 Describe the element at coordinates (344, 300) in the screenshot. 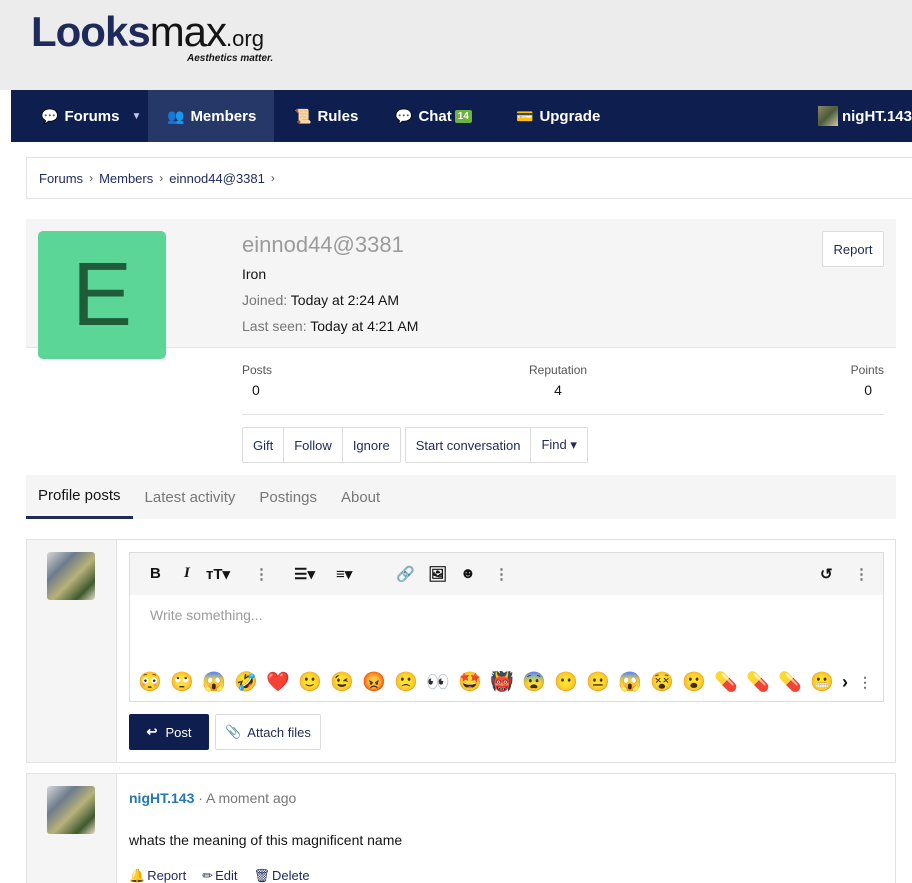

I see `joined-value: Today at 2:24 AM` at that location.